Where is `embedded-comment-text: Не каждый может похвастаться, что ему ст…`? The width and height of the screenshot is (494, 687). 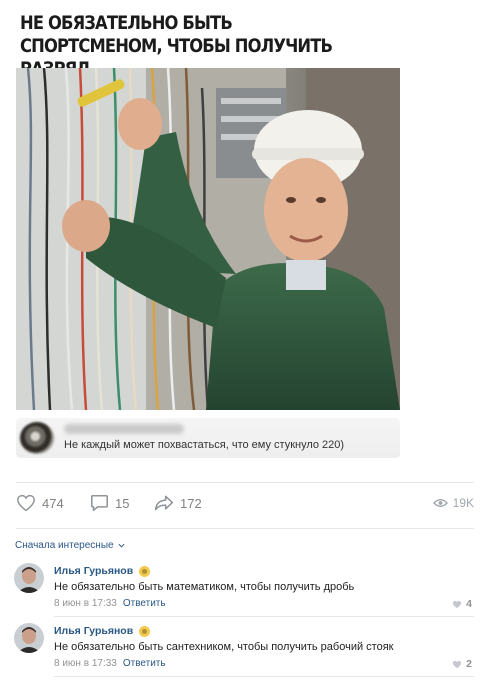
embedded-comment-text: Не каждый может похвастаться, что ему ст… is located at coordinates (204, 445).